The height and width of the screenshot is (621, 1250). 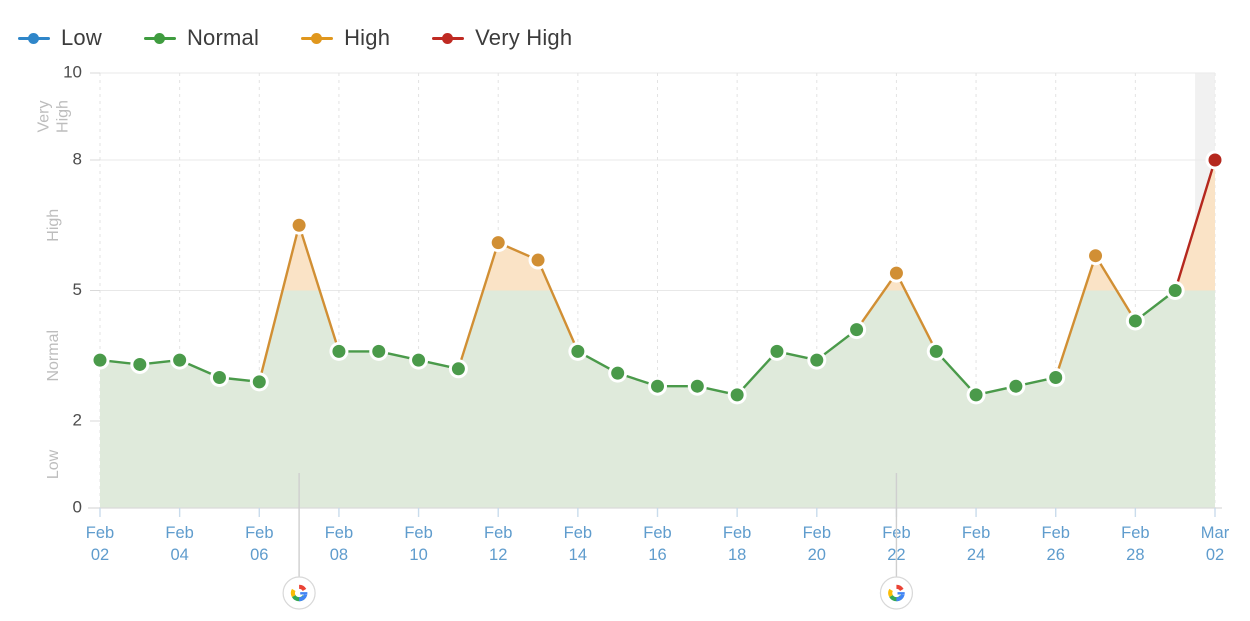 I want to click on svg-text: Very, so click(x=44, y=116).